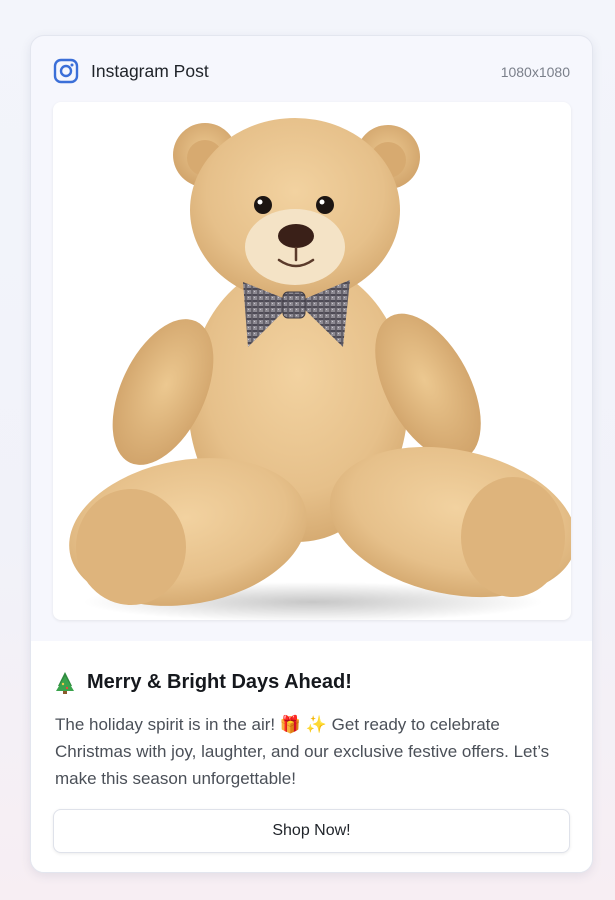  Describe the element at coordinates (535, 72) in the screenshot. I see `dimensions-label: 1080x1080` at that location.